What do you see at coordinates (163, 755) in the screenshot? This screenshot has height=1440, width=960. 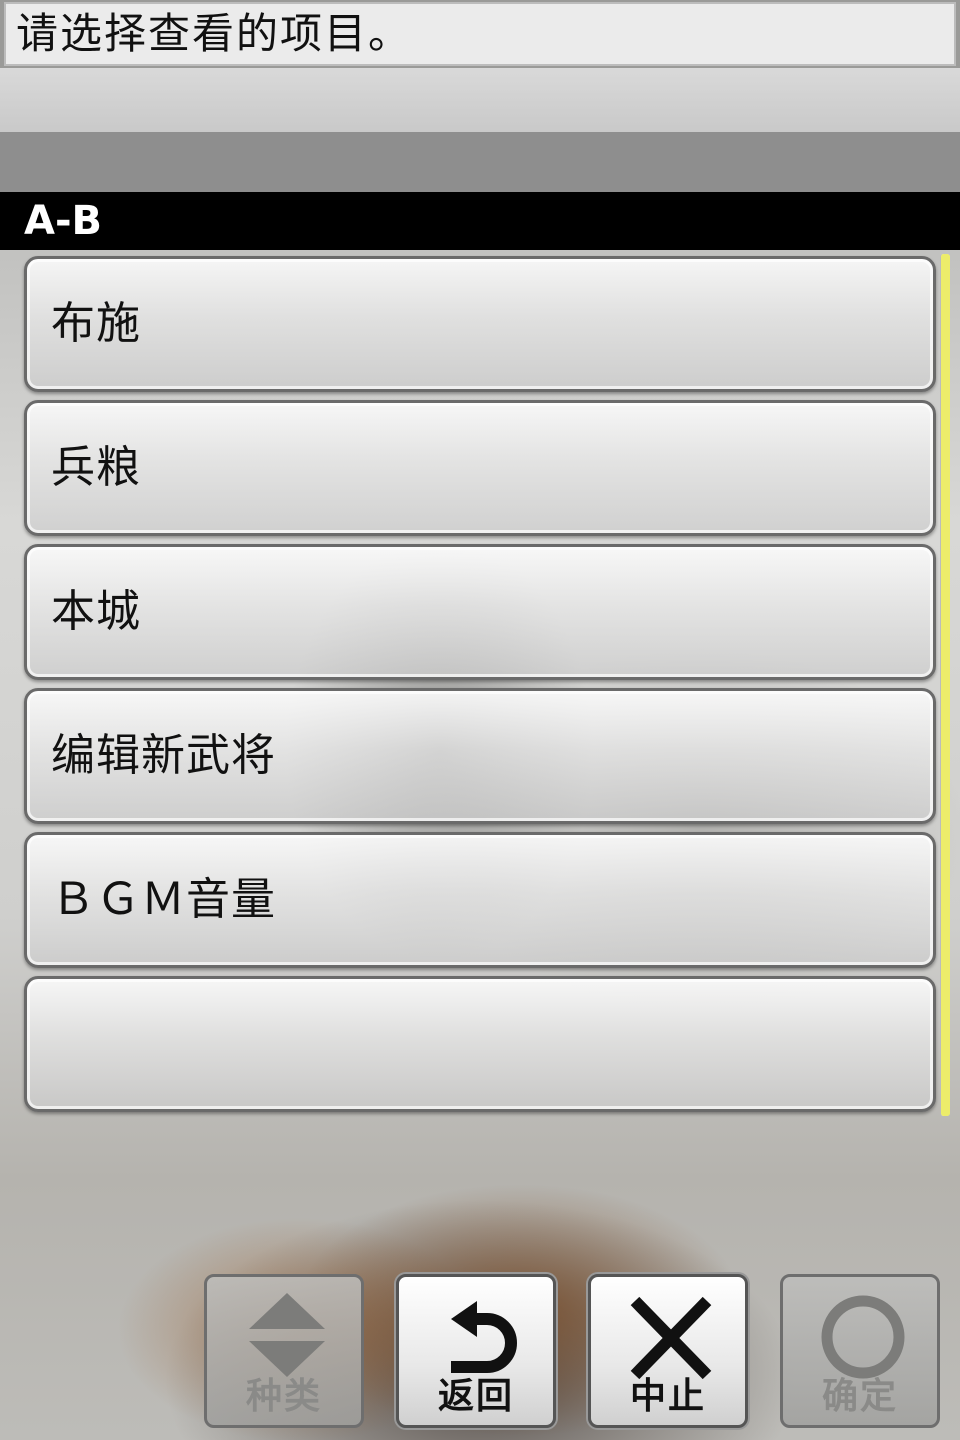 I see `list-item-label: 编辑新武将` at bounding box center [163, 755].